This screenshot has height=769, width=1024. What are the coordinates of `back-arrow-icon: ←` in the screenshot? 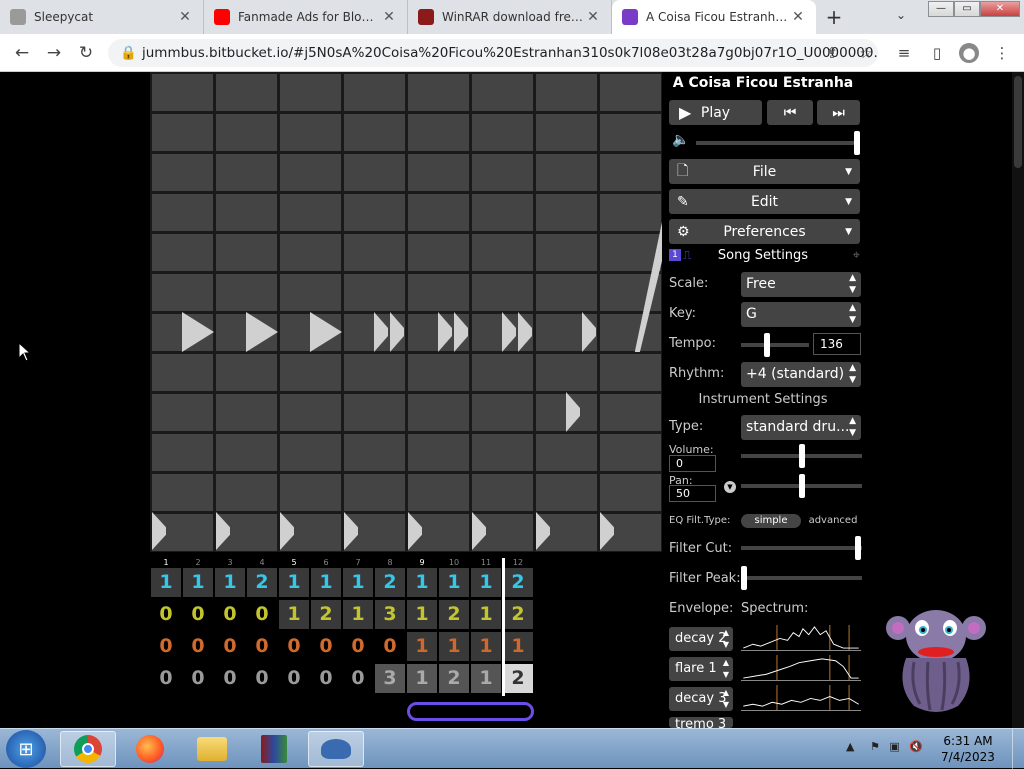 It's located at (22, 53).